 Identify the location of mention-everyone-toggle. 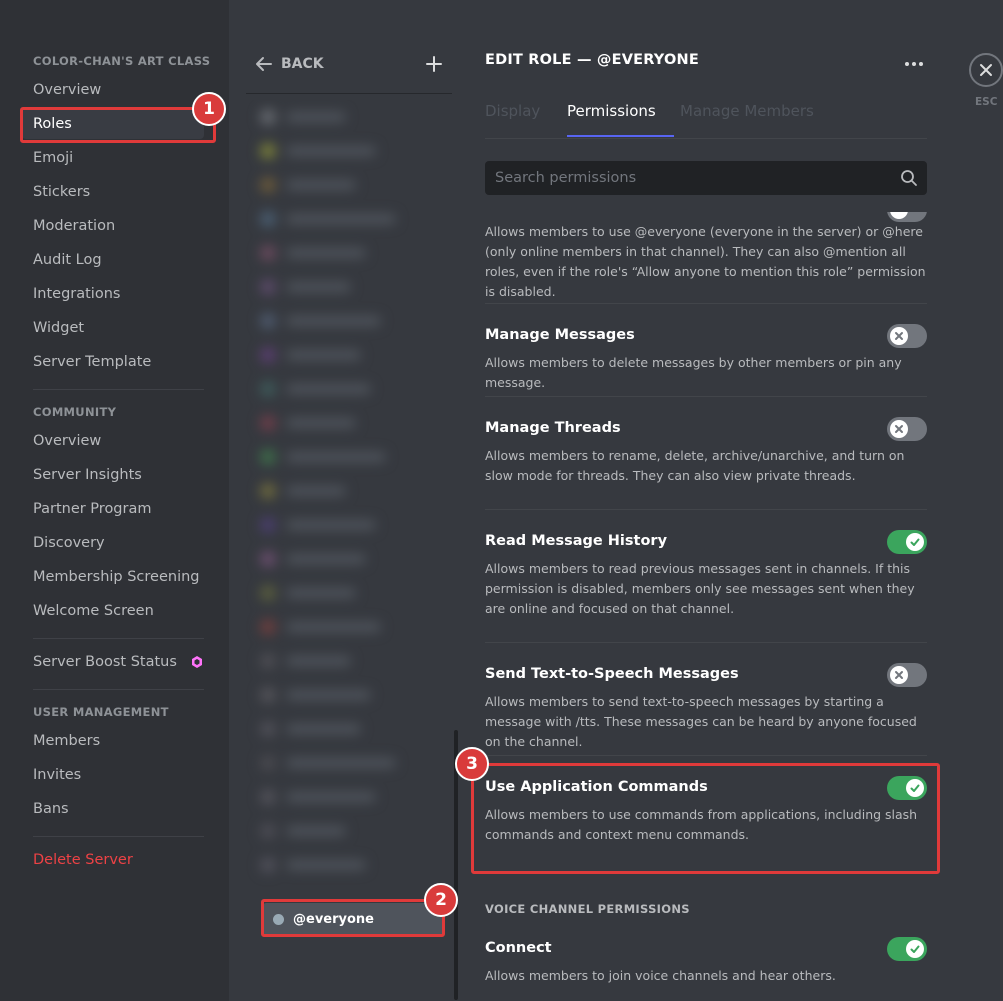
(907, 217).